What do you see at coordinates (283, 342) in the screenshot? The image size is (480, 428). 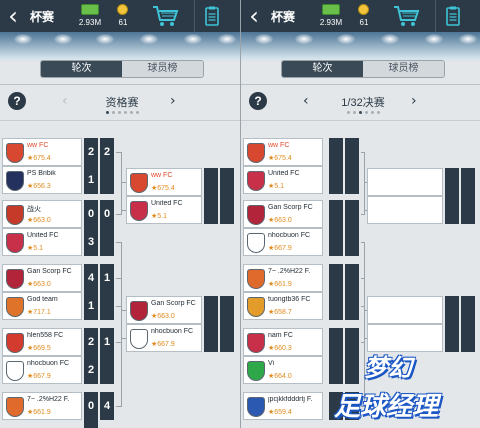 I see `team-card: nam FC ★660.3` at bounding box center [283, 342].